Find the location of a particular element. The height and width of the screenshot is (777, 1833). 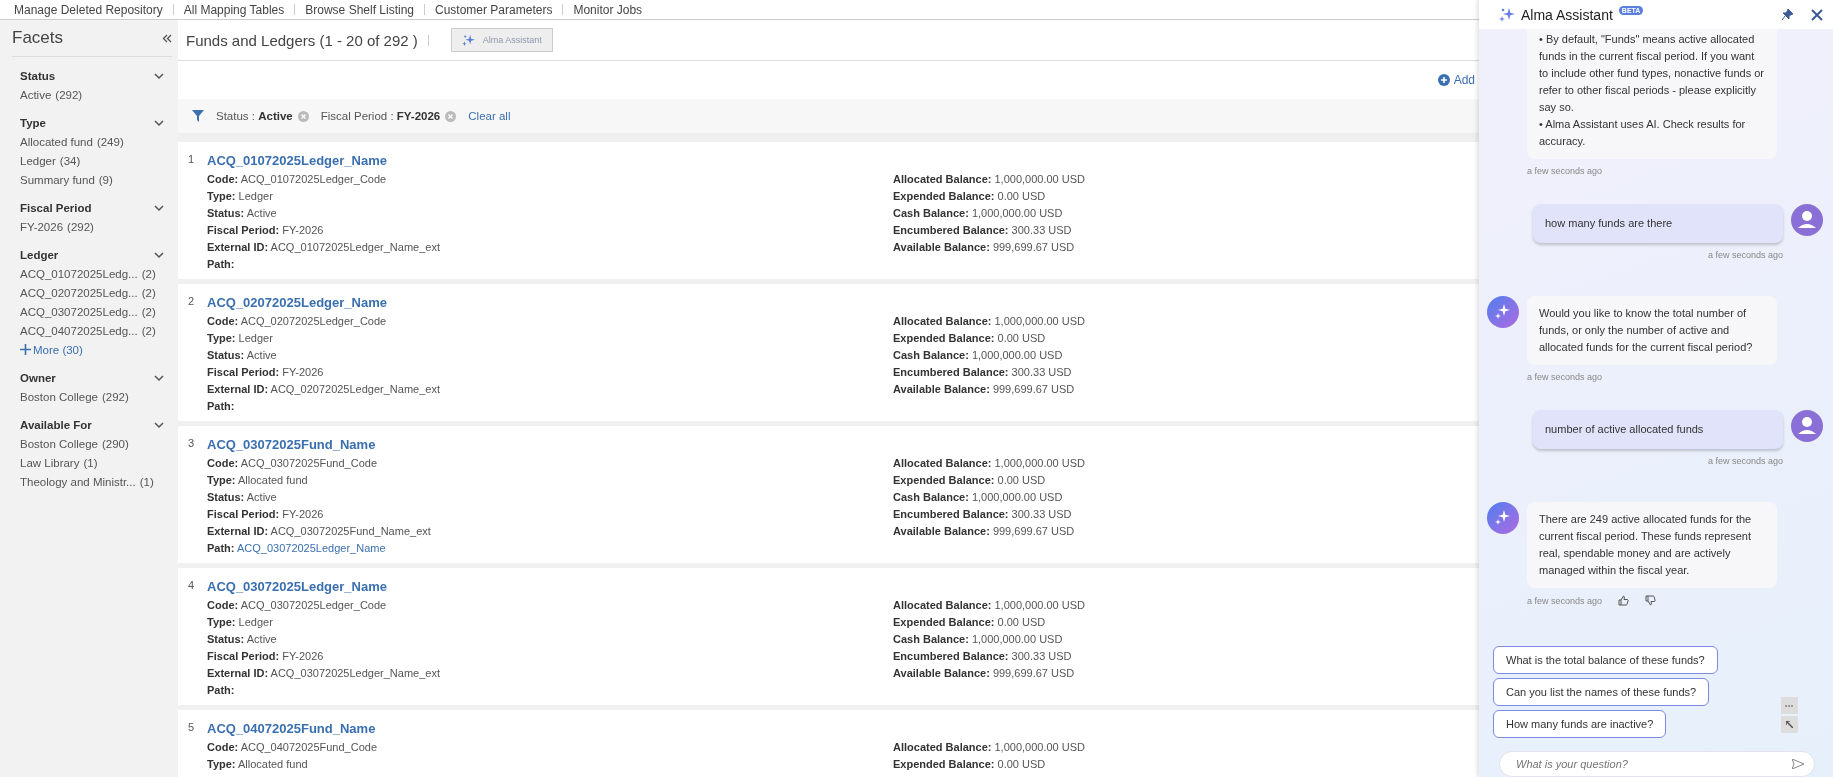

record-field: Code: ACQ_04072025Fund_Code is located at coordinates (550, 747).